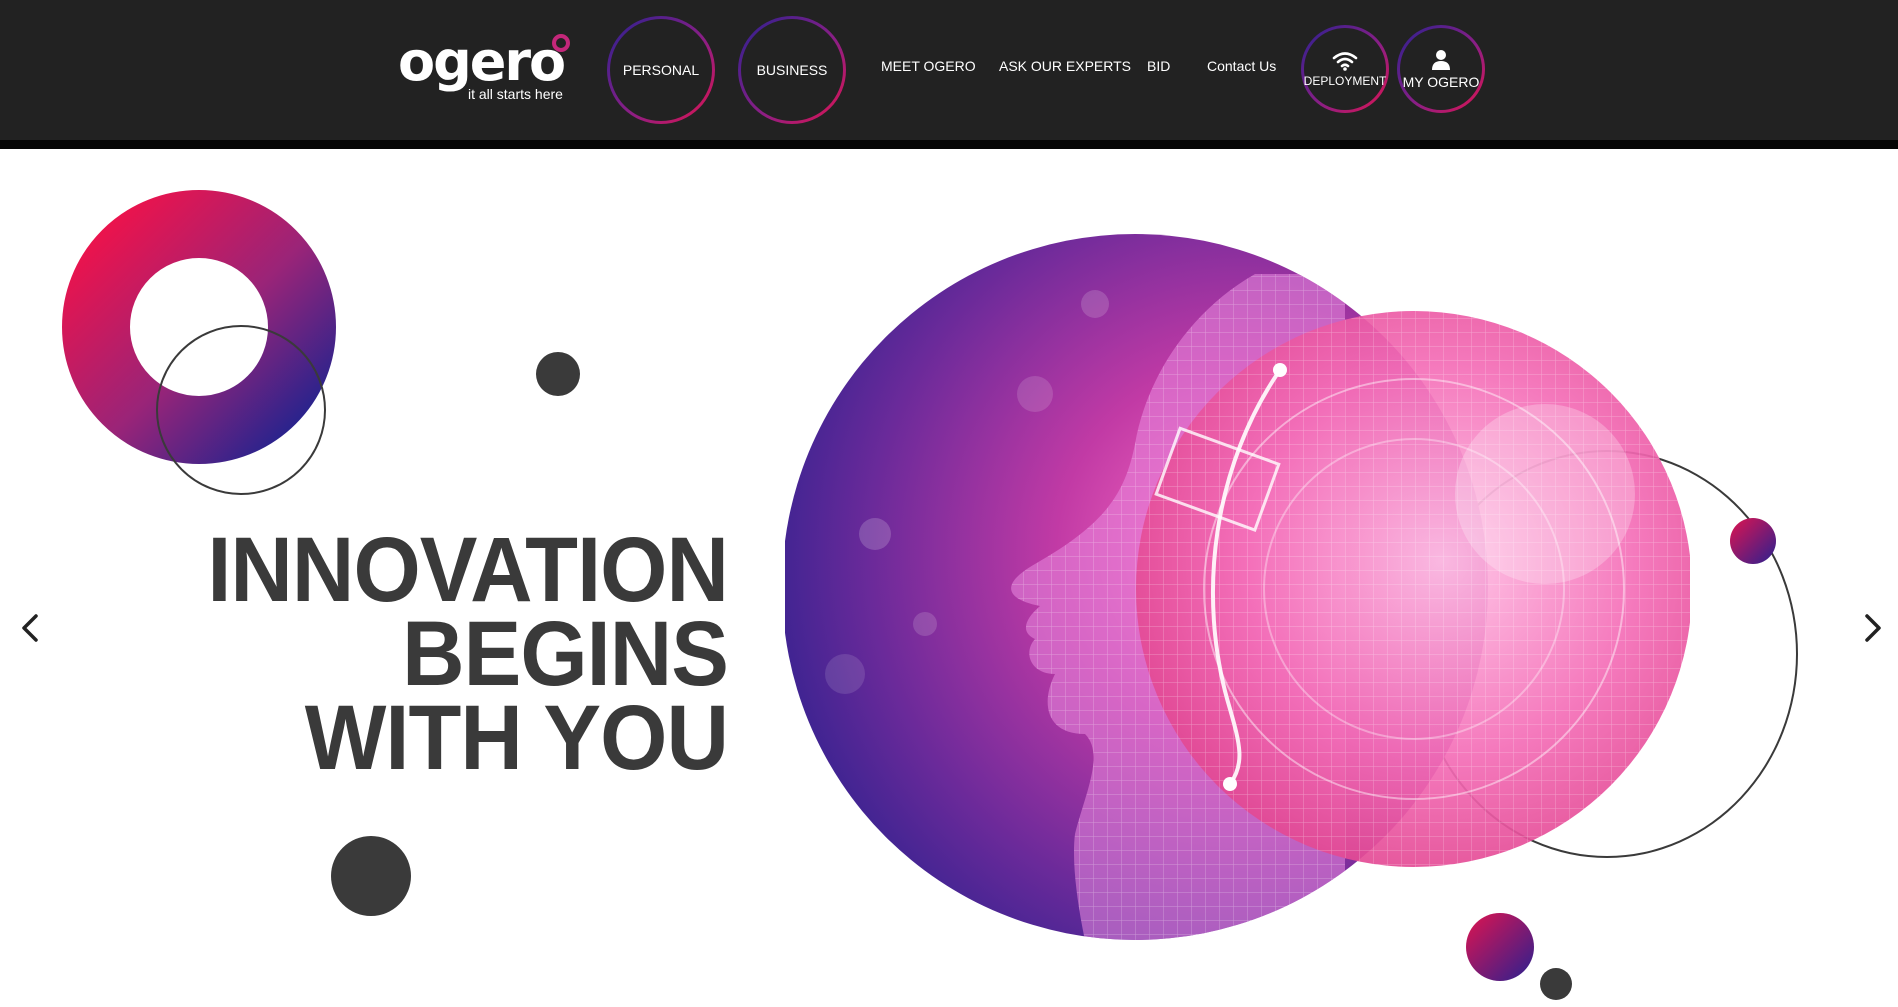  Describe the element at coordinates (482, 61) in the screenshot. I see `logo-wordmark: ogero` at that location.